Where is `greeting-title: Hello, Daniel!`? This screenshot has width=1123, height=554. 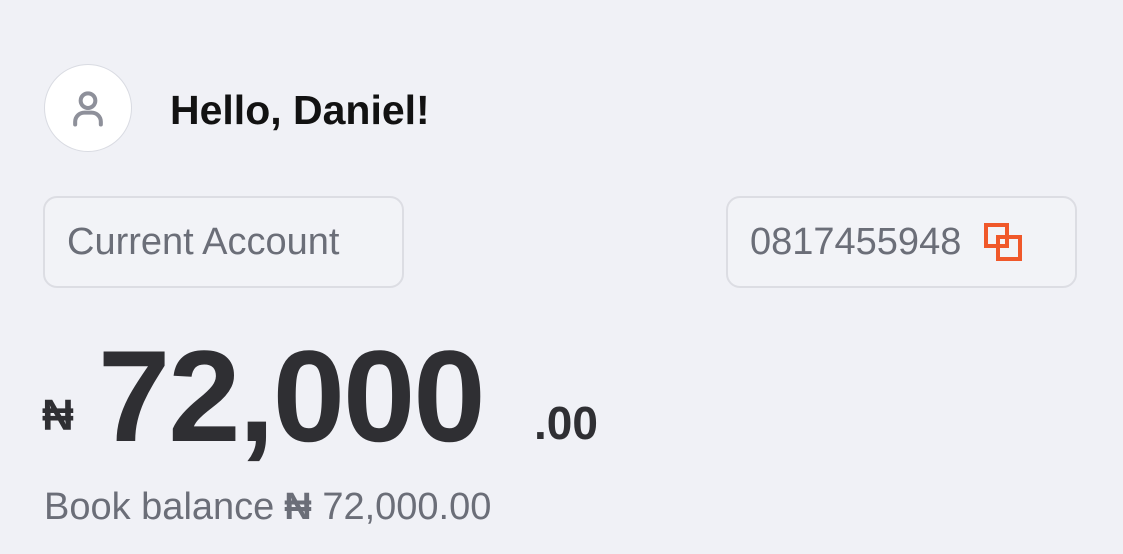
greeting-title: Hello, Daniel! is located at coordinates (300, 110).